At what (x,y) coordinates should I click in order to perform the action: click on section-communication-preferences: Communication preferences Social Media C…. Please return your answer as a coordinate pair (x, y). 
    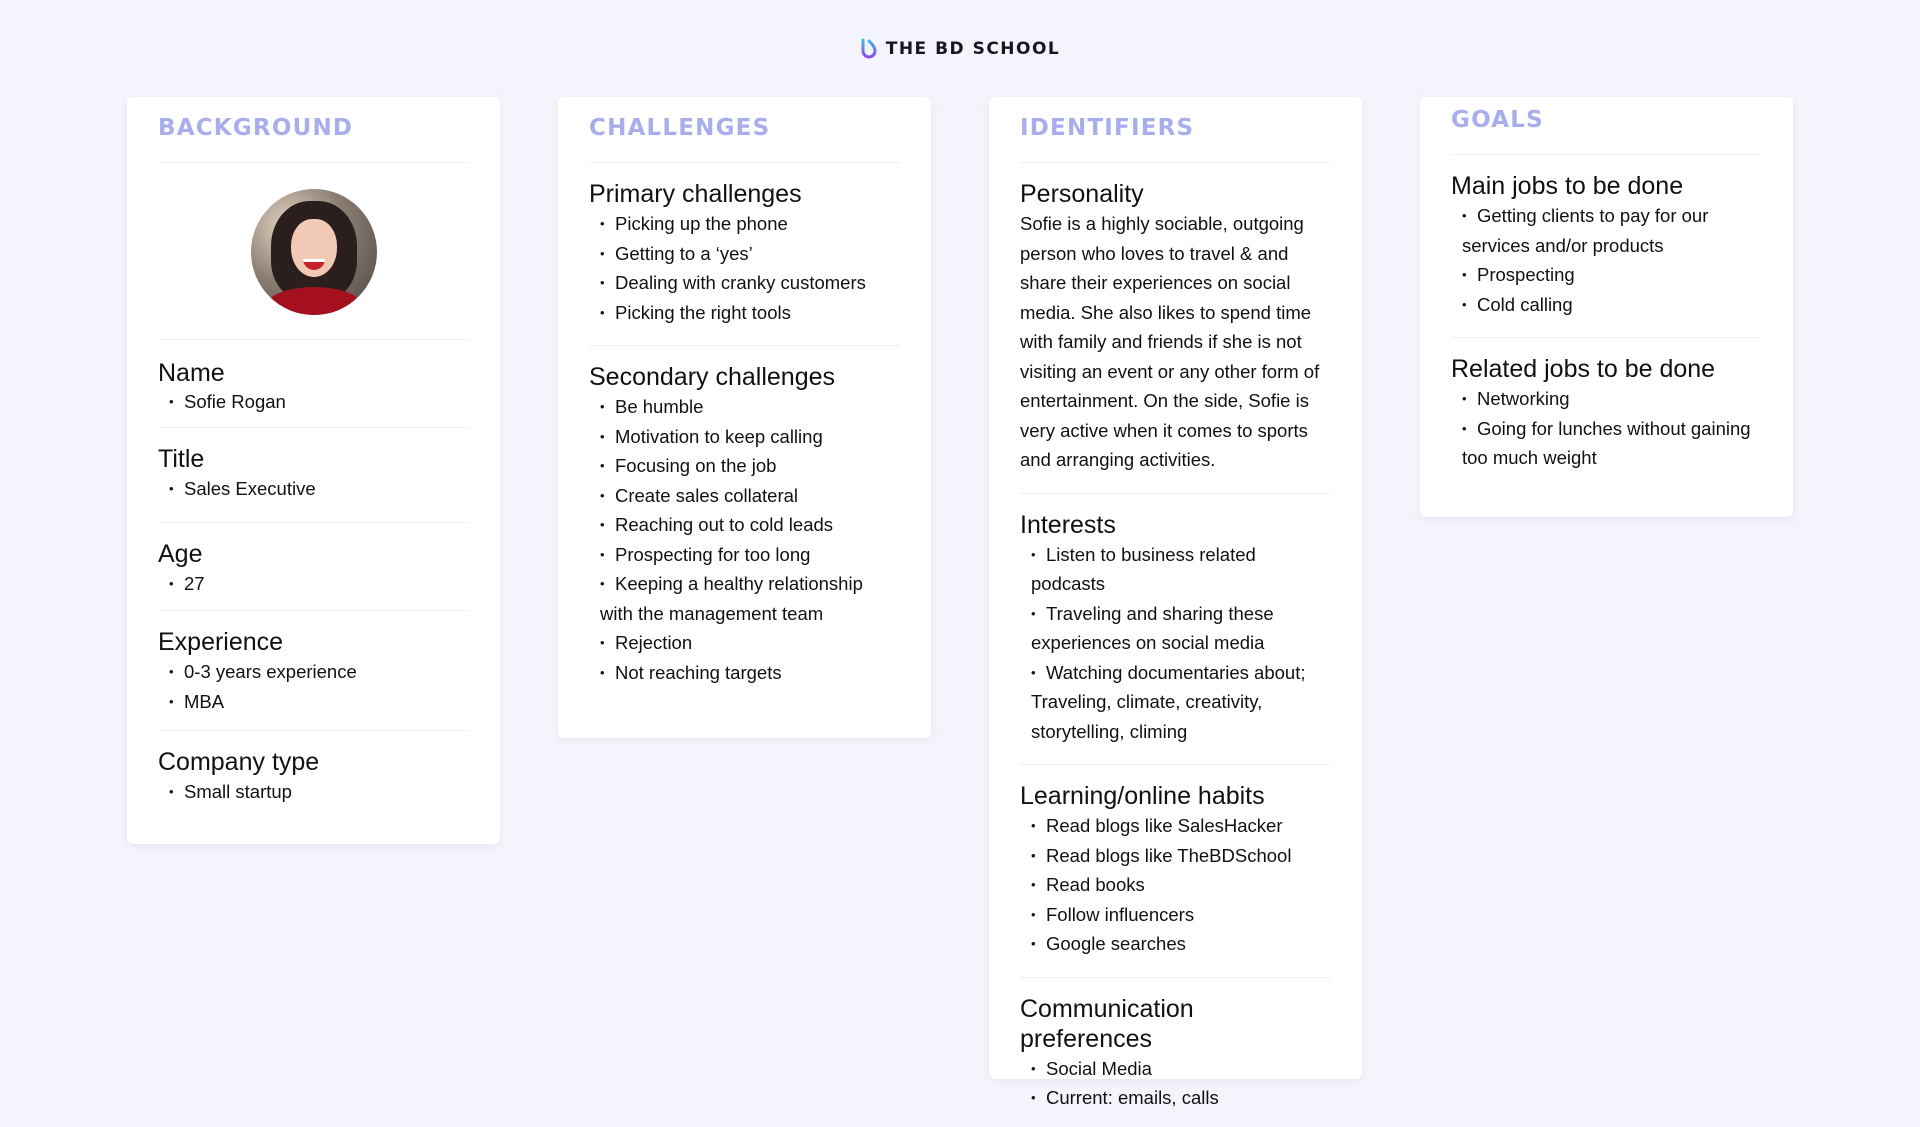
    Looking at the image, I should click on (1175, 1052).